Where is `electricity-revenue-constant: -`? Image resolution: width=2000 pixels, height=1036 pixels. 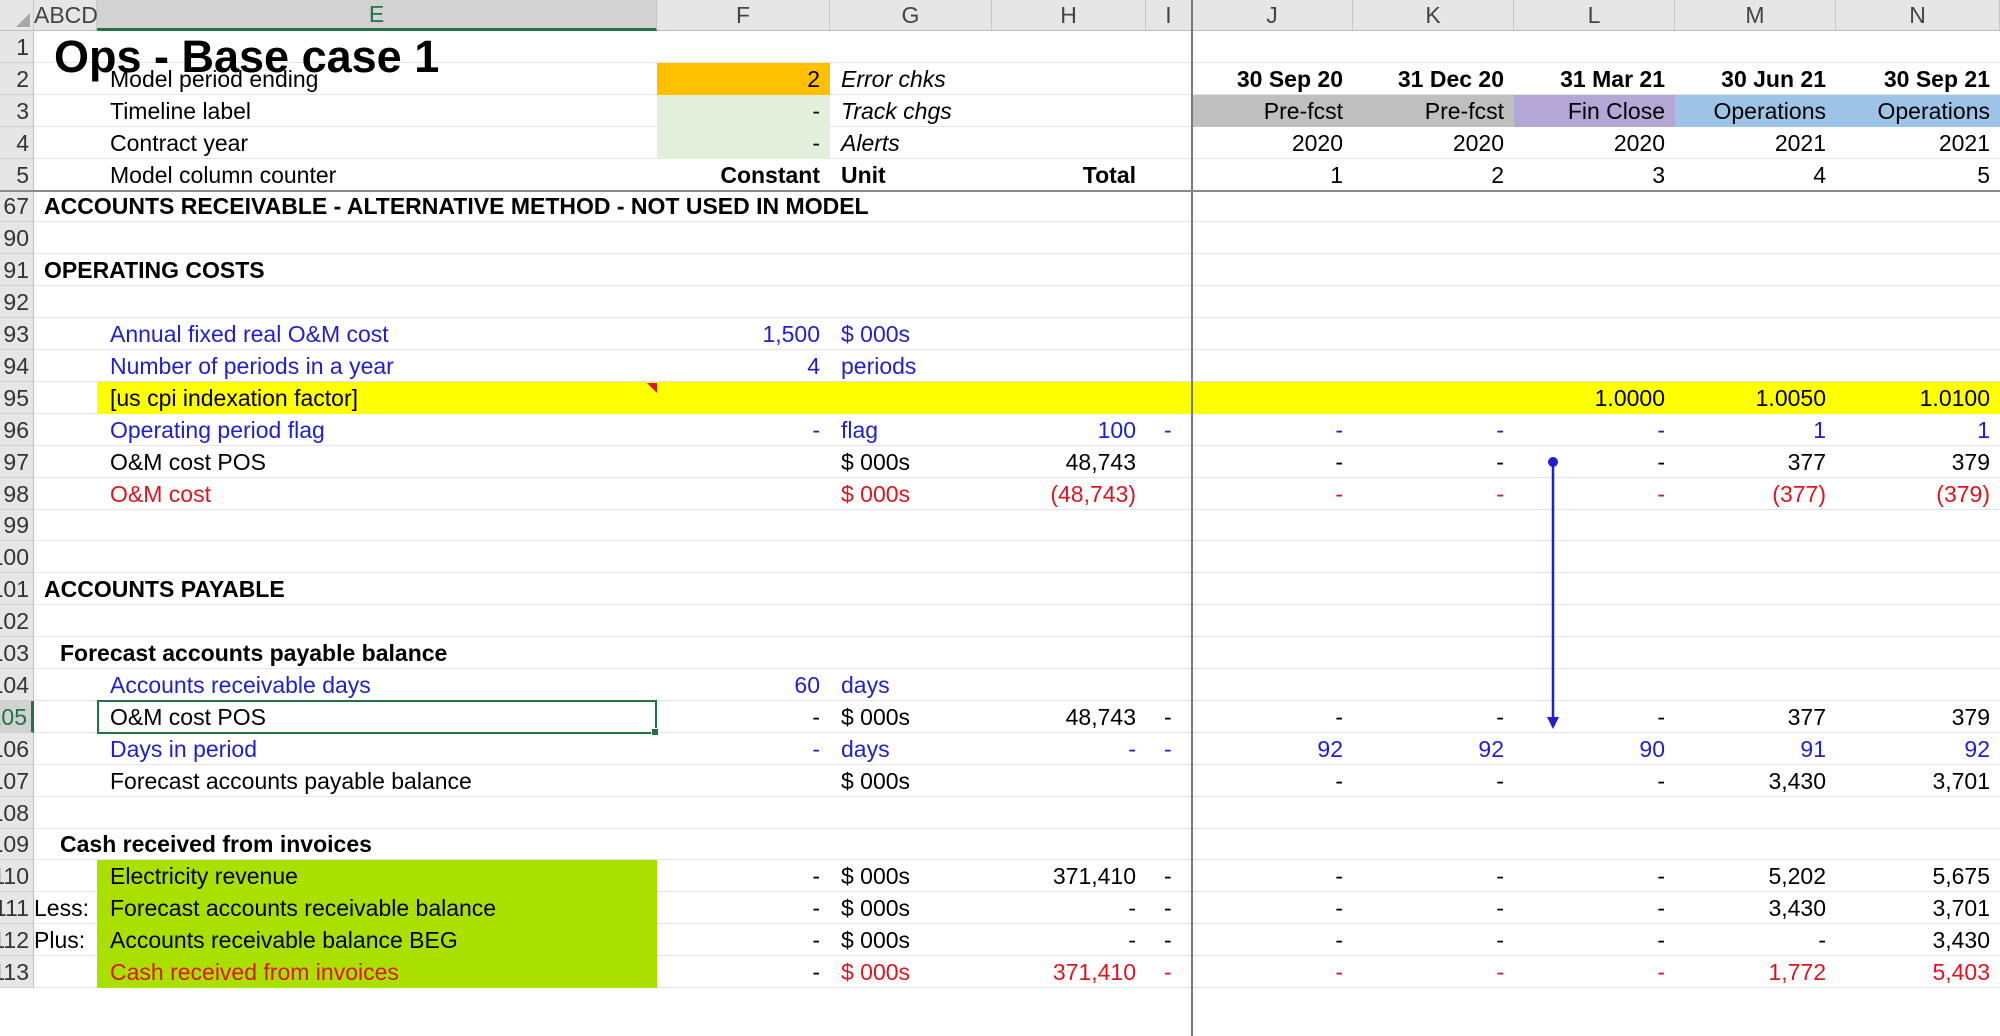
electricity-revenue-constant: - is located at coordinates (738, 876).